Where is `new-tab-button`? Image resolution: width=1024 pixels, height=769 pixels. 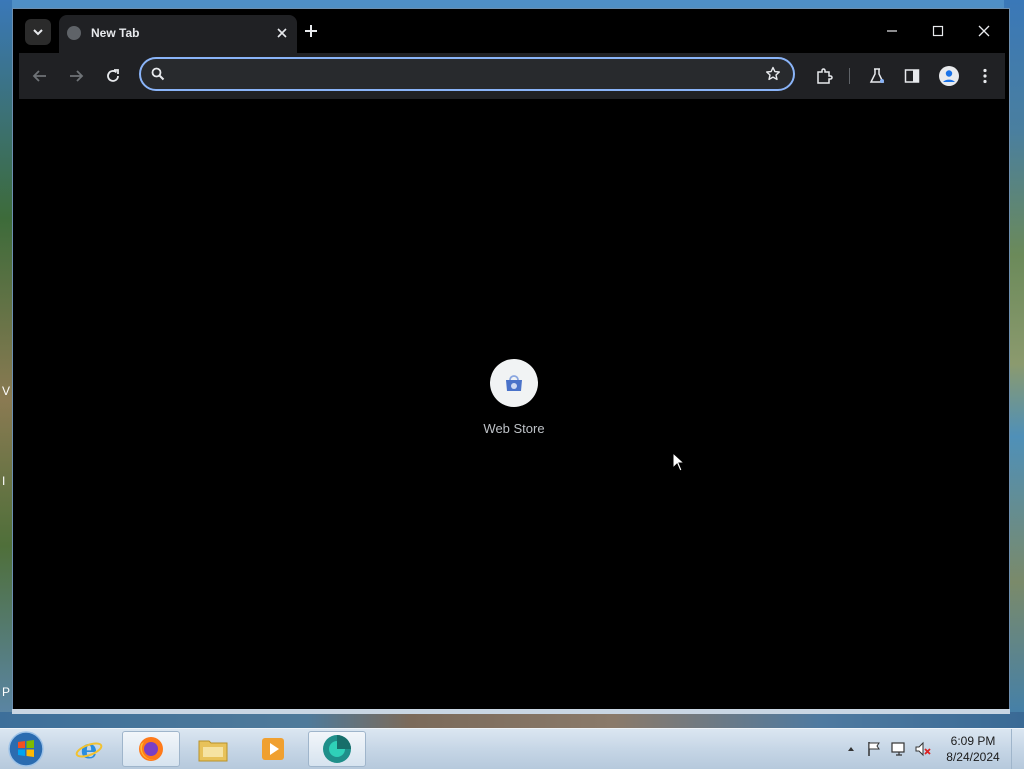
new-tab-button is located at coordinates (311, 31).